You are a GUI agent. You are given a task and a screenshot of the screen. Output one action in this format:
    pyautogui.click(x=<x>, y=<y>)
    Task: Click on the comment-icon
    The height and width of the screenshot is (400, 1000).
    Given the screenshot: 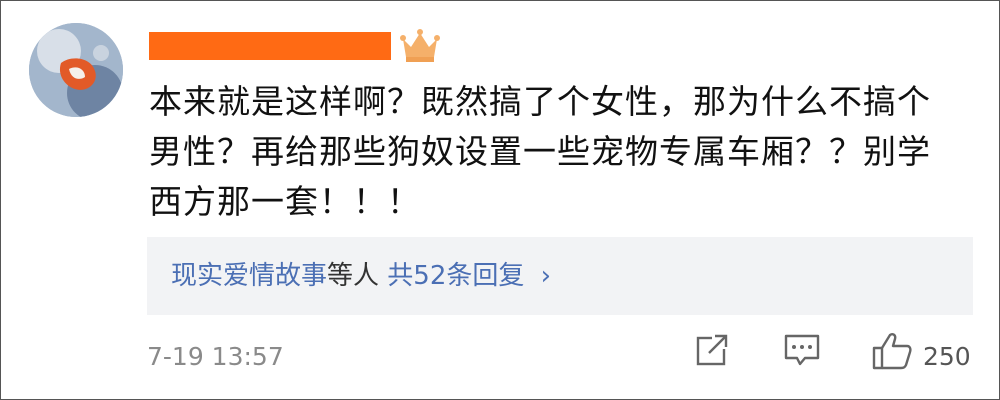 What is the action you would take?
    pyautogui.click(x=802, y=350)
    